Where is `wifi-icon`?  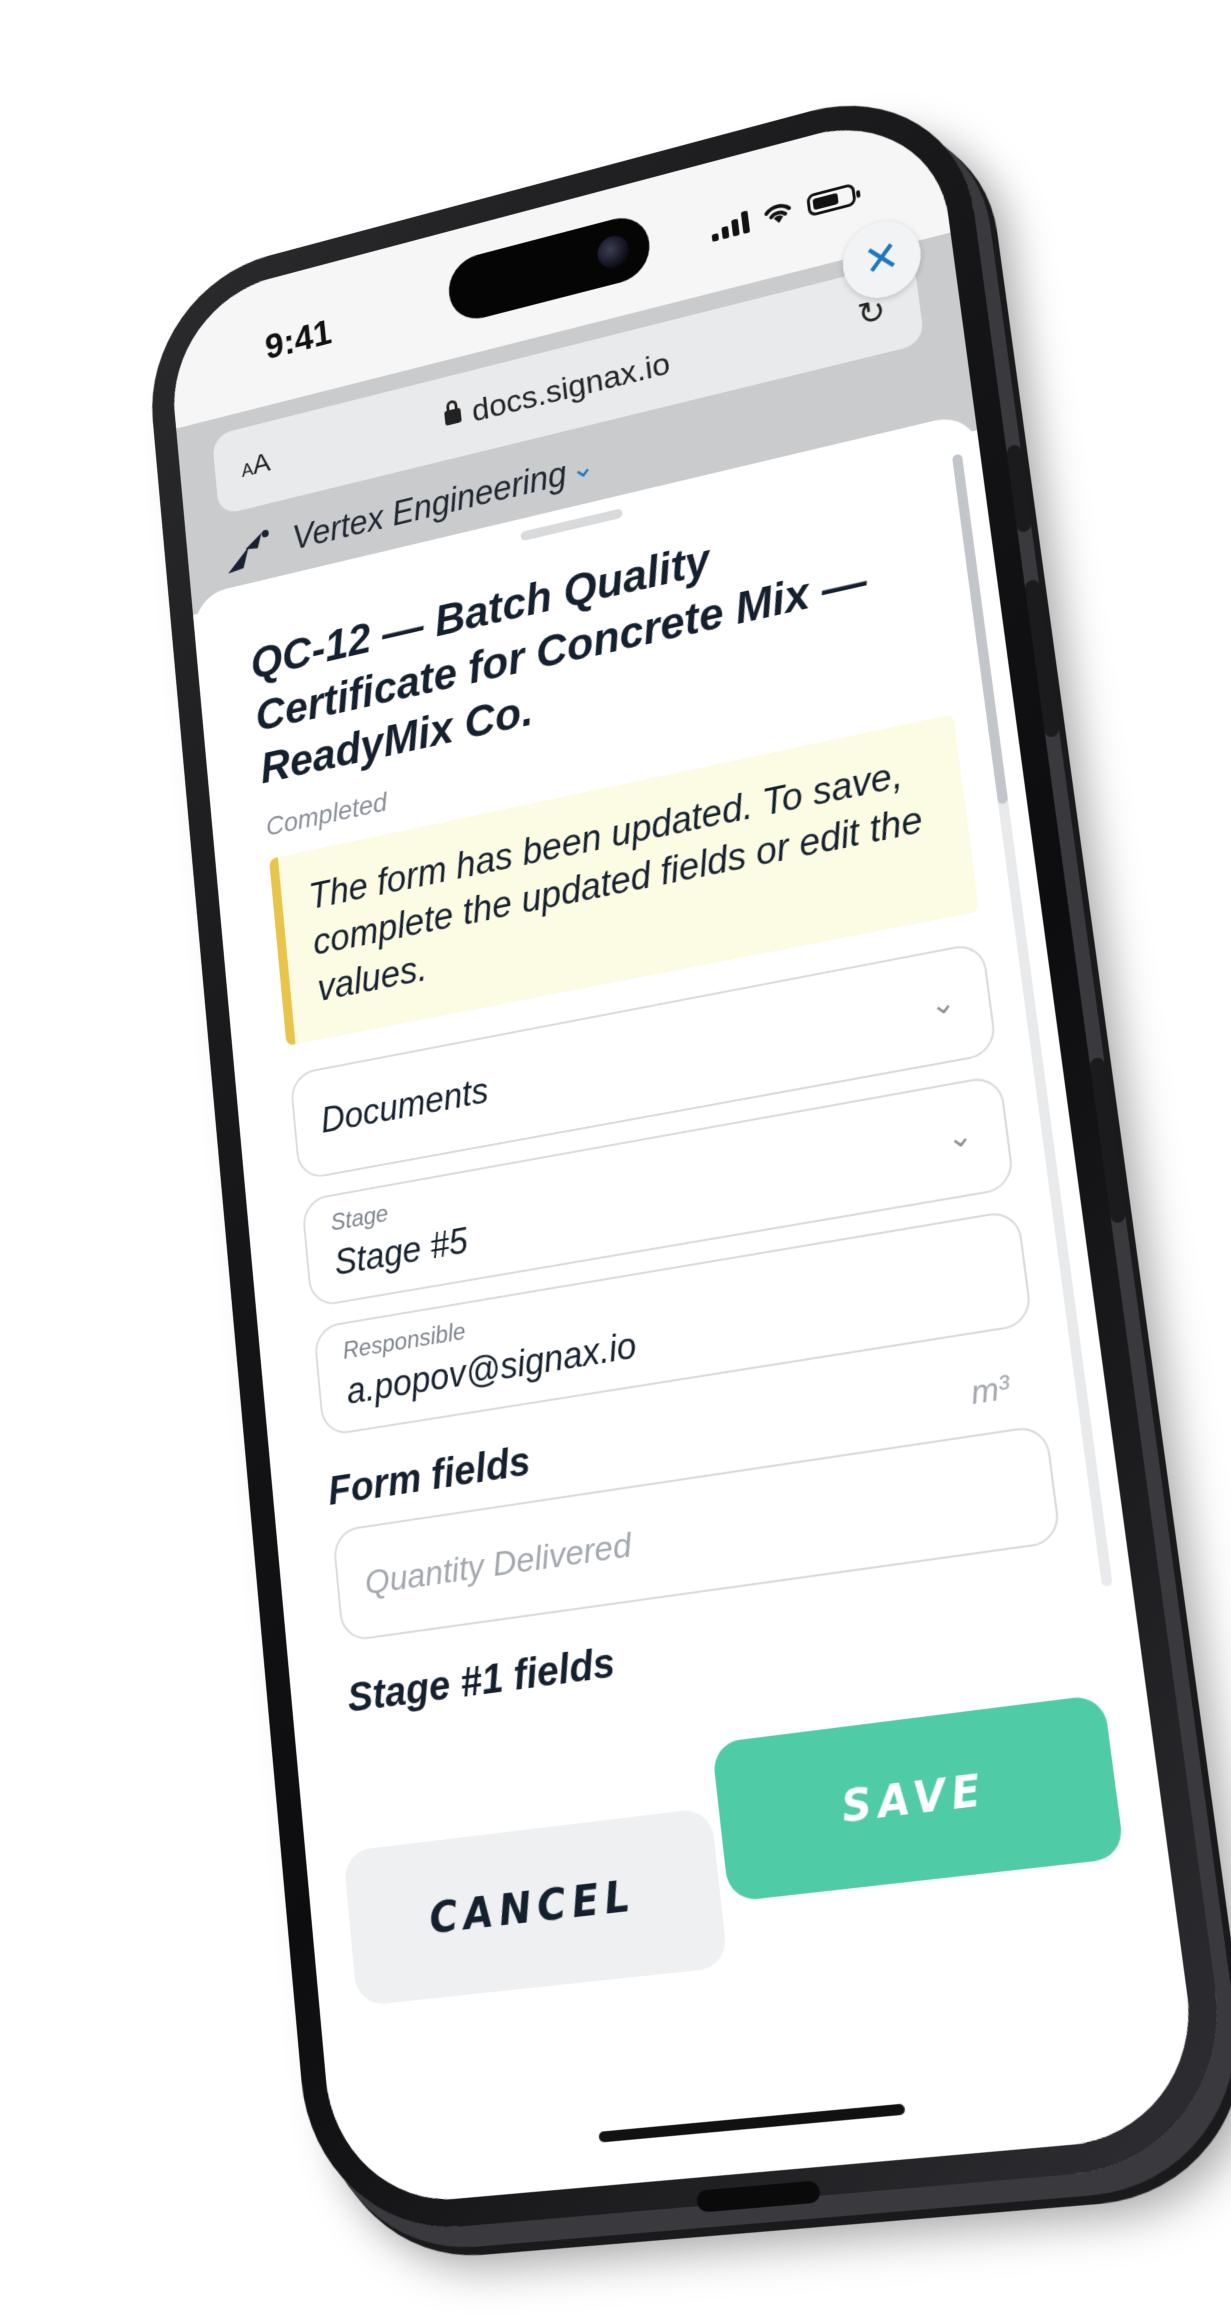
wifi-icon is located at coordinates (777, 213).